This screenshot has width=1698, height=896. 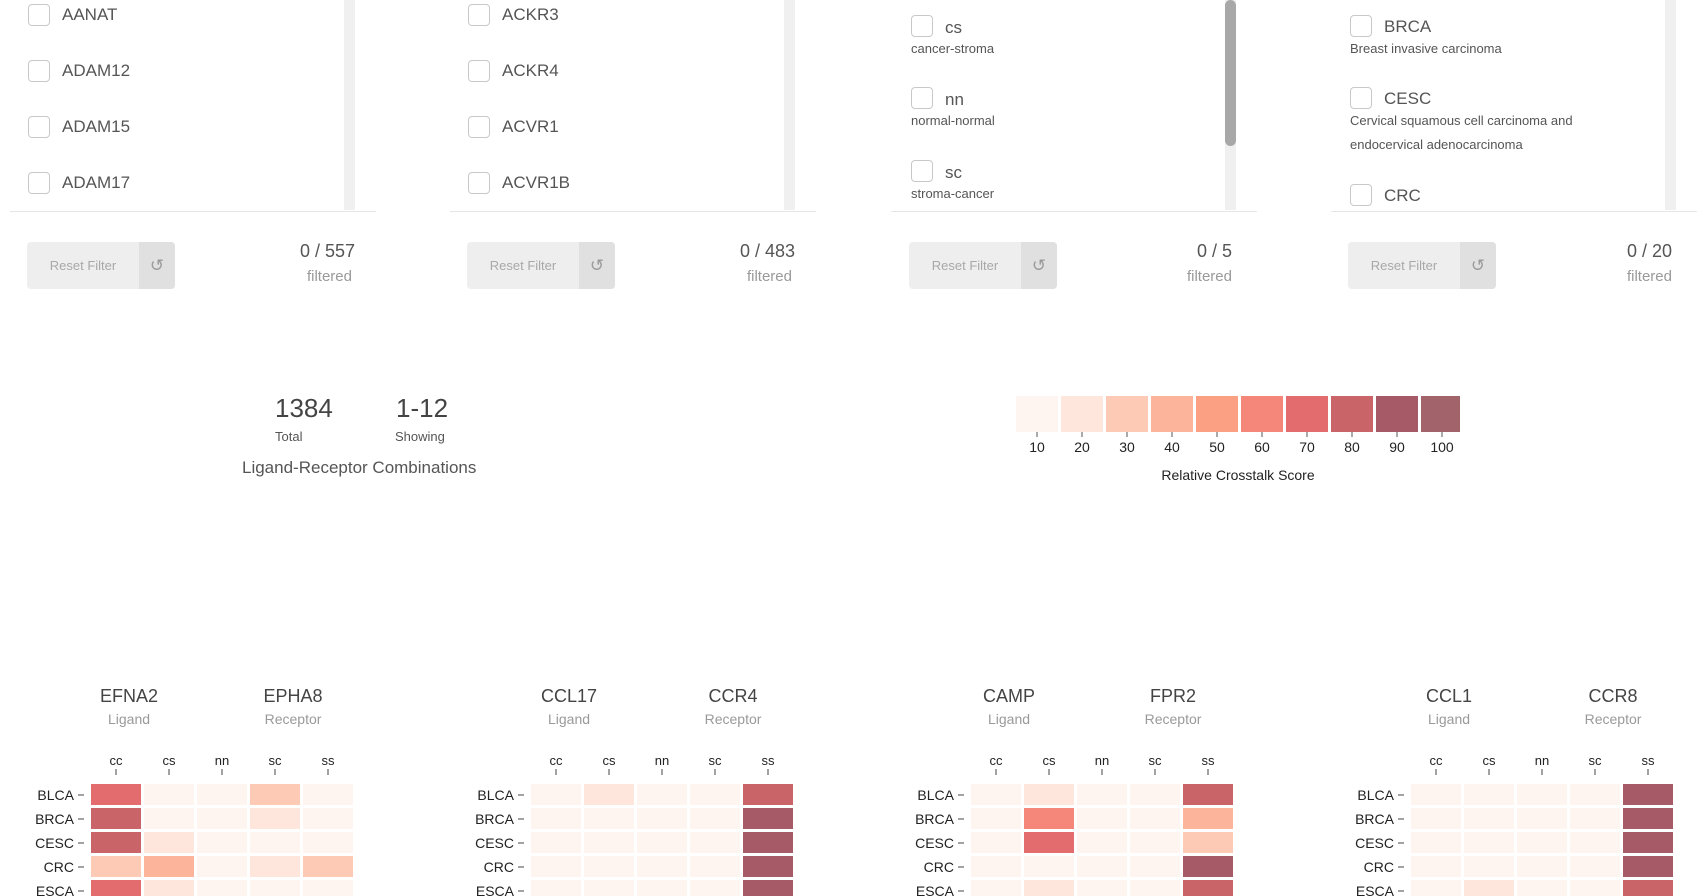 What do you see at coordinates (1127, 447) in the screenshot?
I see `legend-tick-label: 30` at bounding box center [1127, 447].